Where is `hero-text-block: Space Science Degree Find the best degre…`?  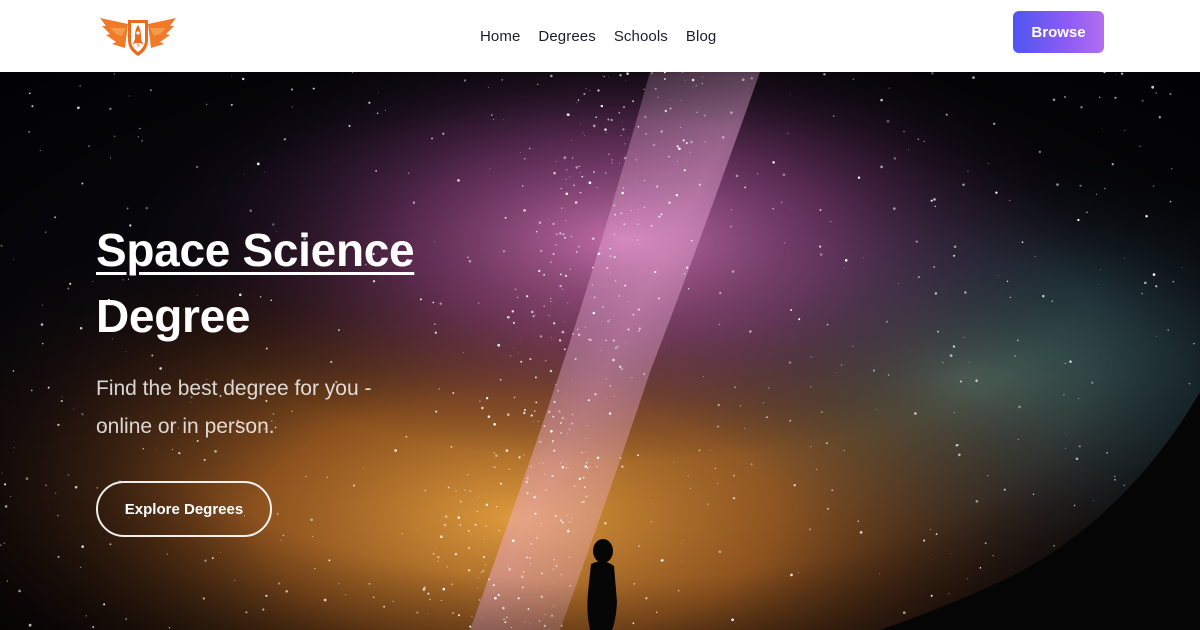
hero-text-block: Space Science Degree Find the best degre… is located at coordinates (255, 335).